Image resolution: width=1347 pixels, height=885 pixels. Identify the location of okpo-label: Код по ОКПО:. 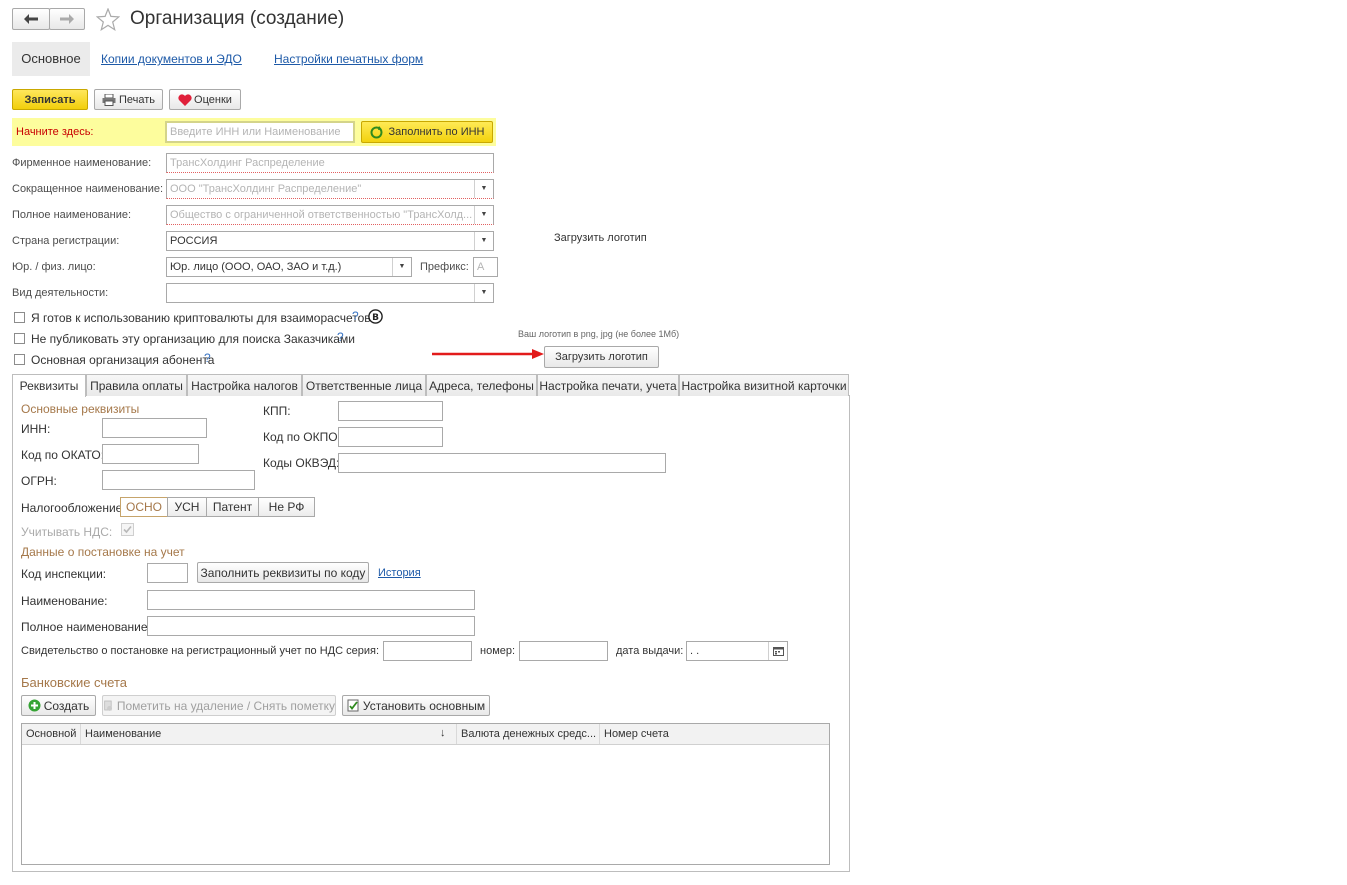
(302, 437).